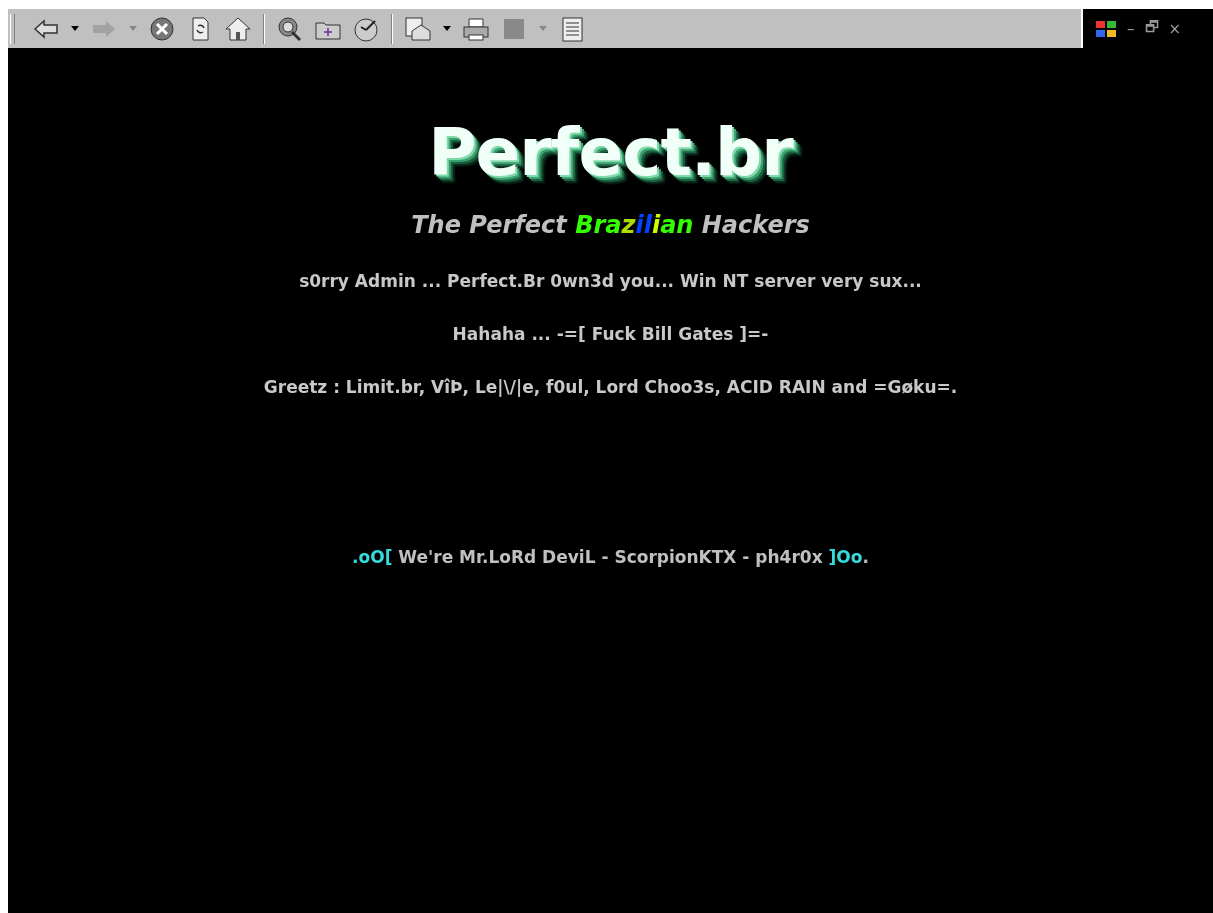 This screenshot has height=913, width=1213. What do you see at coordinates (610, 225) in the screenshot?
I see `page-subtitle: The Perfect Brazilian Hackers` at bounding box center [610, 225].